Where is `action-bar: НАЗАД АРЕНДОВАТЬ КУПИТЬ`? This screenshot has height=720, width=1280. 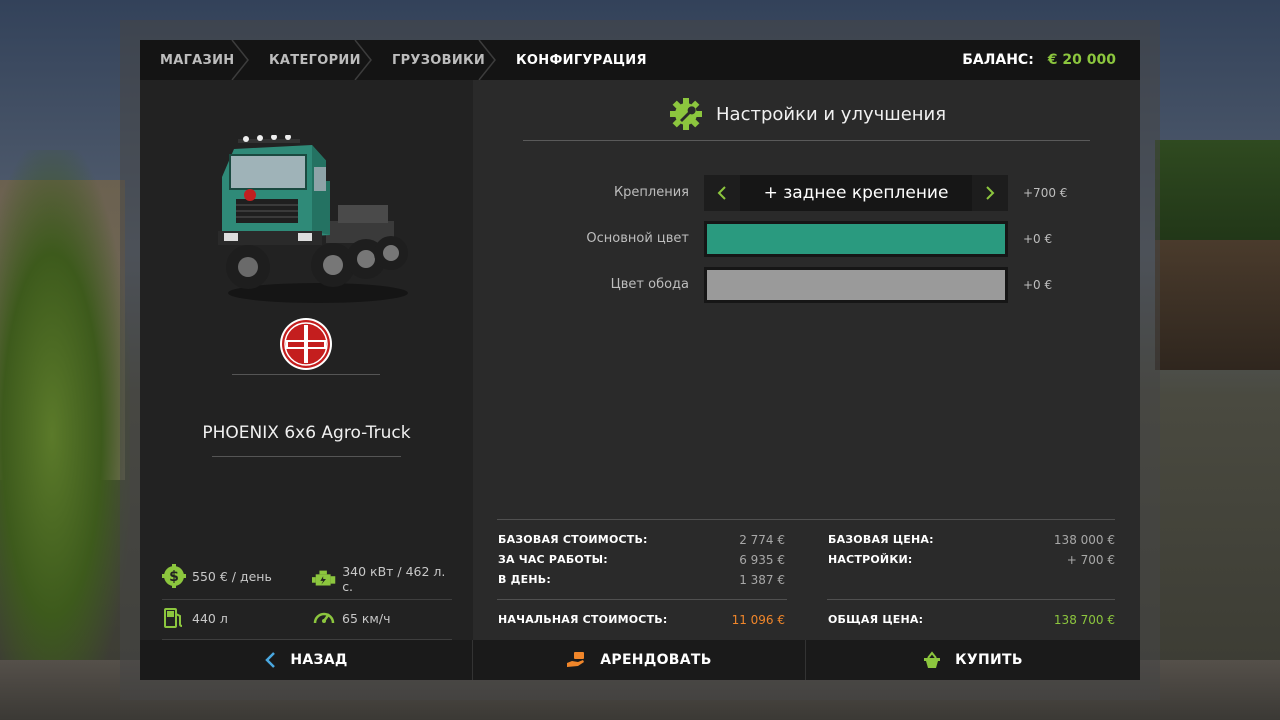
action-bar: НАЗАД АРЕНДОВАТЬ КУПИТЬ is located at coordinates (640, 660).